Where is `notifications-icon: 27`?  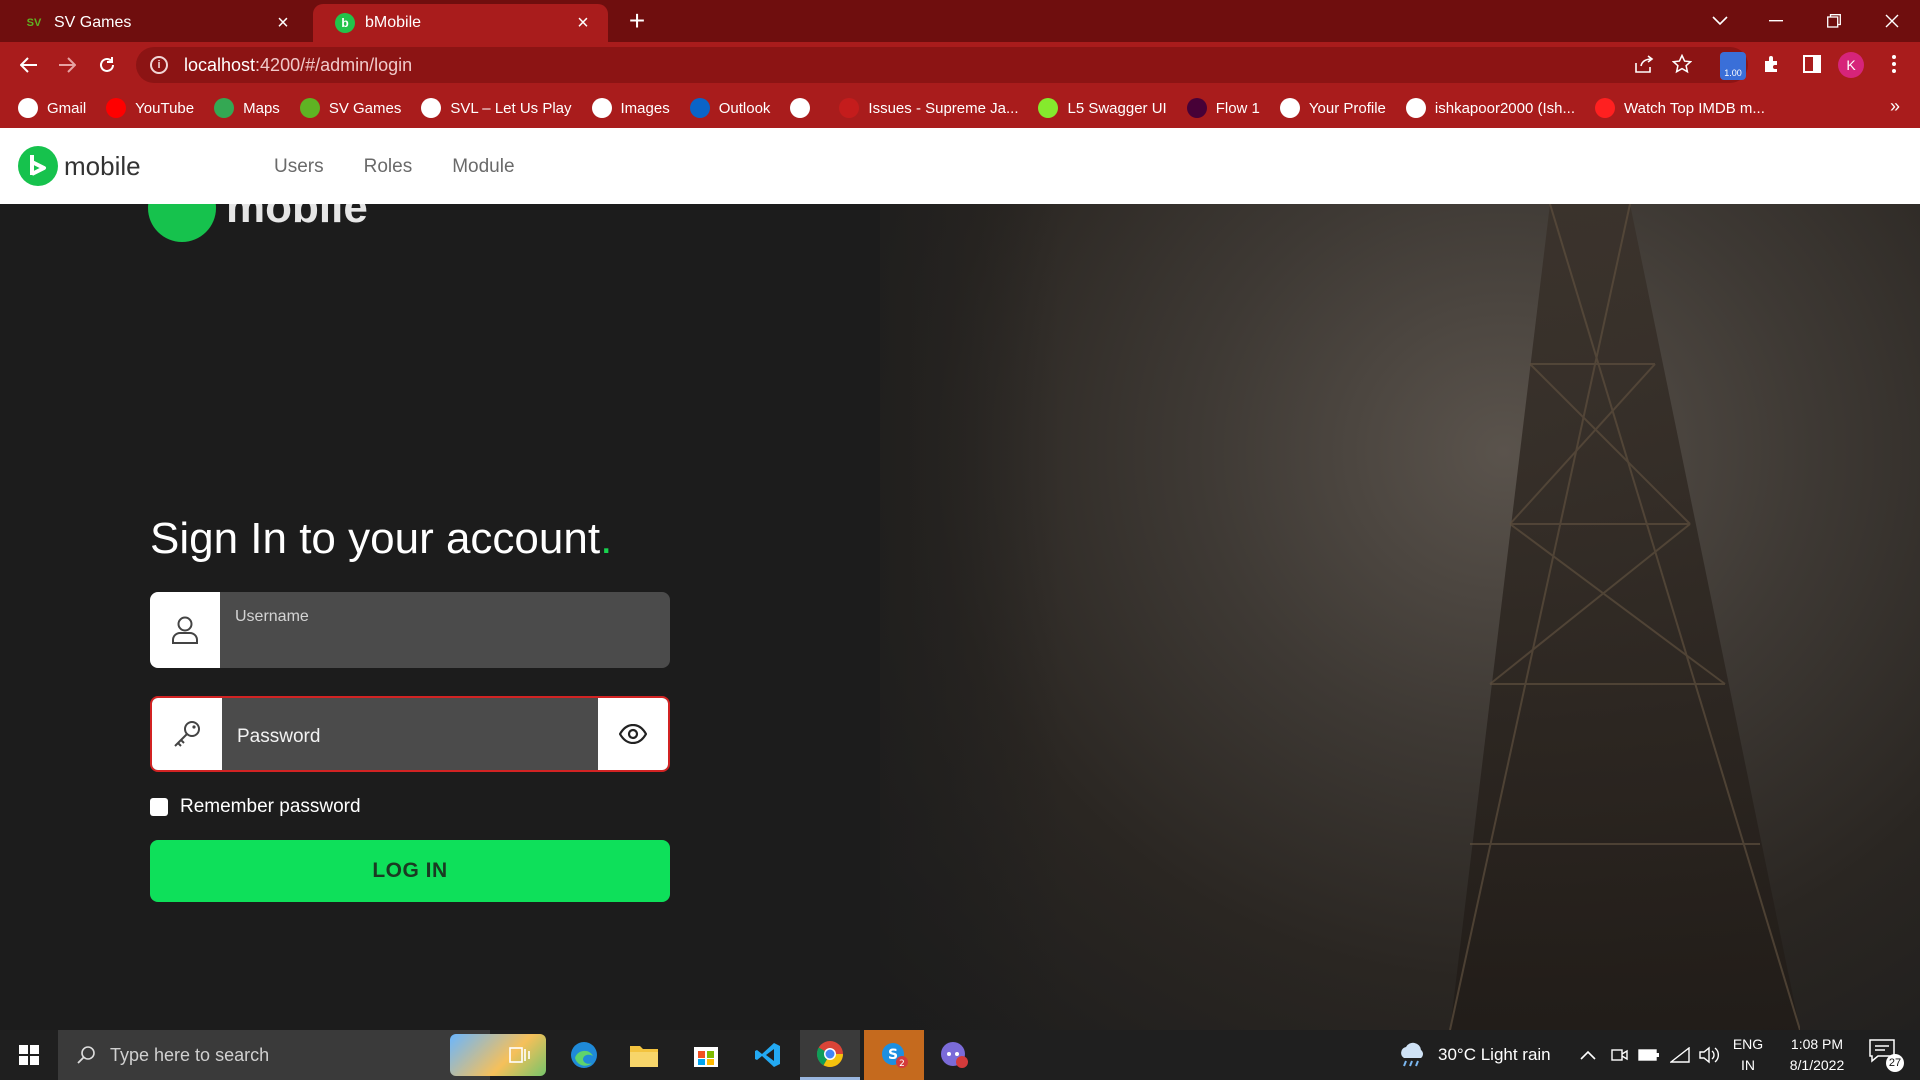
notifications-icon: 27 is located at coordinates (1886, 1055).